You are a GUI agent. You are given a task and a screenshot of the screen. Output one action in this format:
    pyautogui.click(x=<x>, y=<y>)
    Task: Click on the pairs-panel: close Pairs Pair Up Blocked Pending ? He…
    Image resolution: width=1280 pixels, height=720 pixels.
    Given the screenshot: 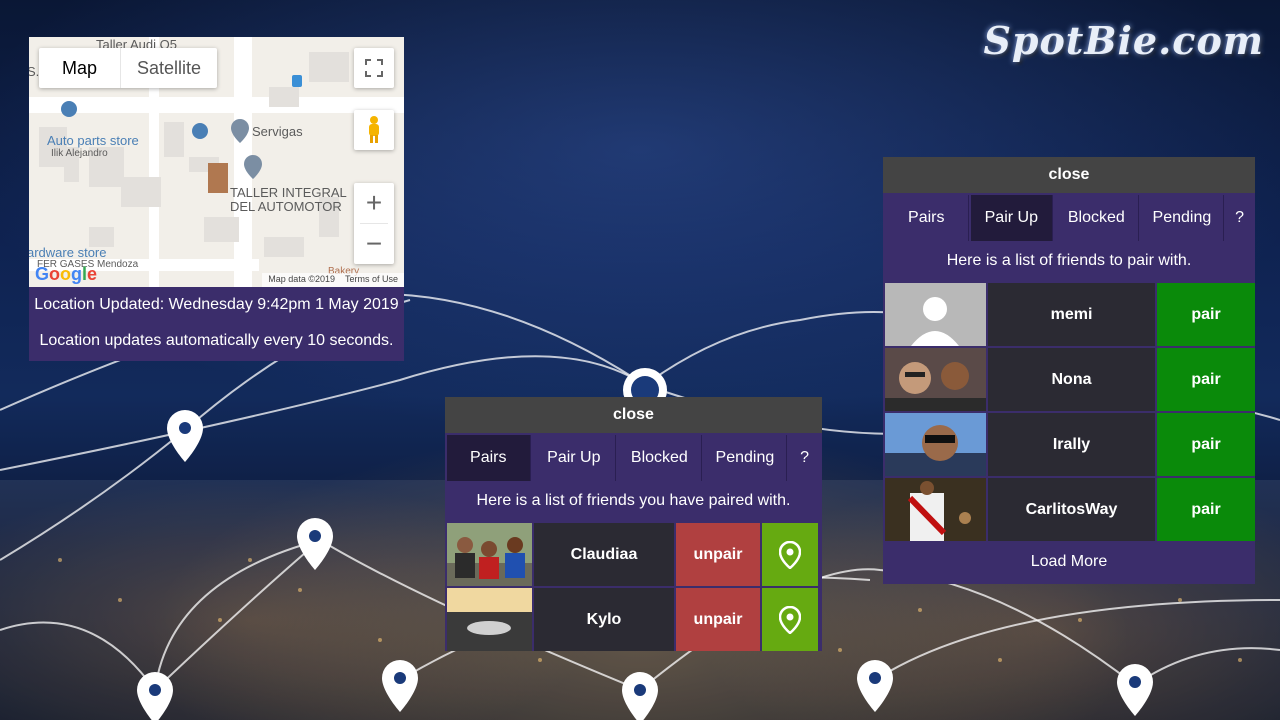 What is the action you would take?
    pyautogui.click(x=633, y=524)
    